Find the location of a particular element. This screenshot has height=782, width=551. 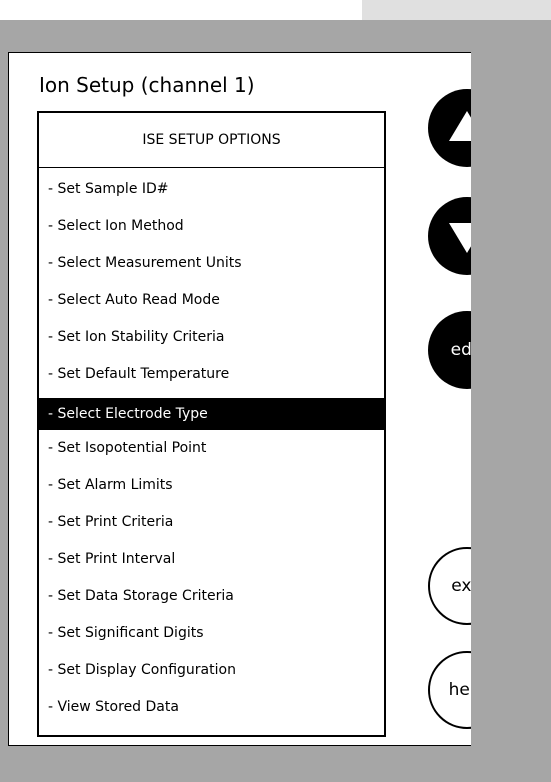

bottom-bar is located at coordinates (275, 770).